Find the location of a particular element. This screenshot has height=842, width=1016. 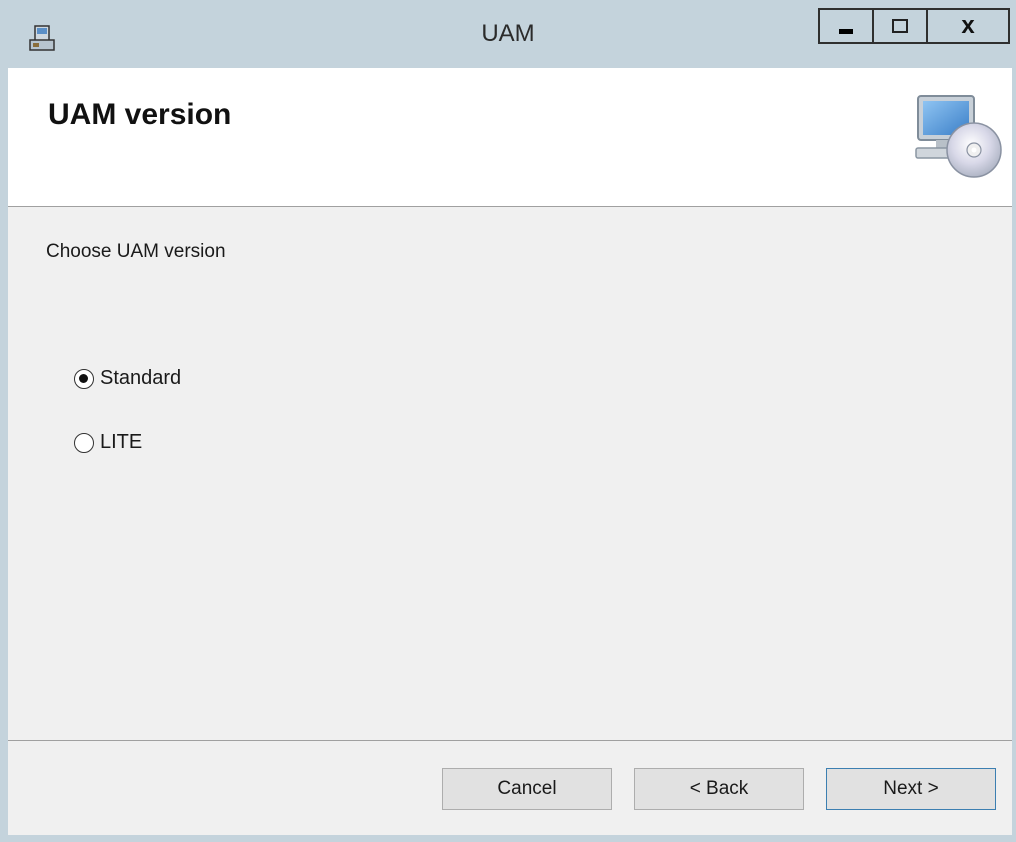

computer-cd-icon is located at coordinates (956, 137).